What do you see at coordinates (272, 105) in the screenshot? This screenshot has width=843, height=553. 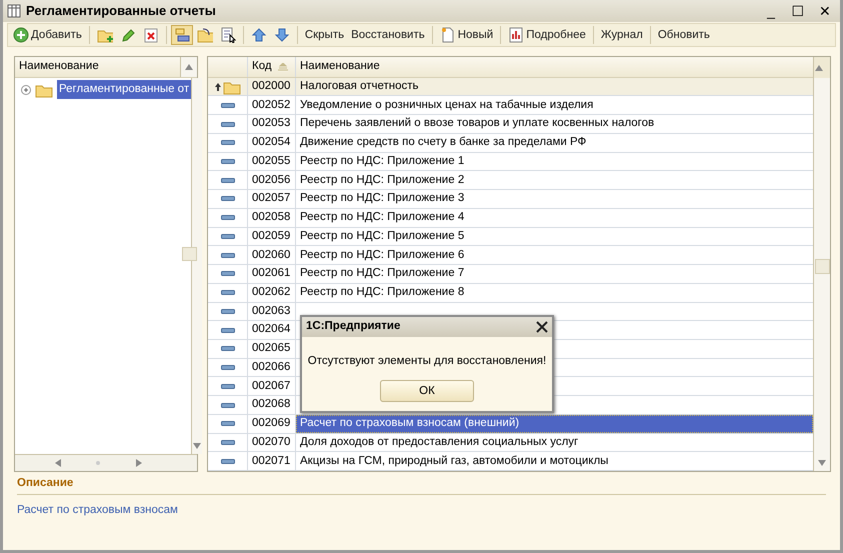 I see `table-cell: 002052` at bounding box center [272, 105].